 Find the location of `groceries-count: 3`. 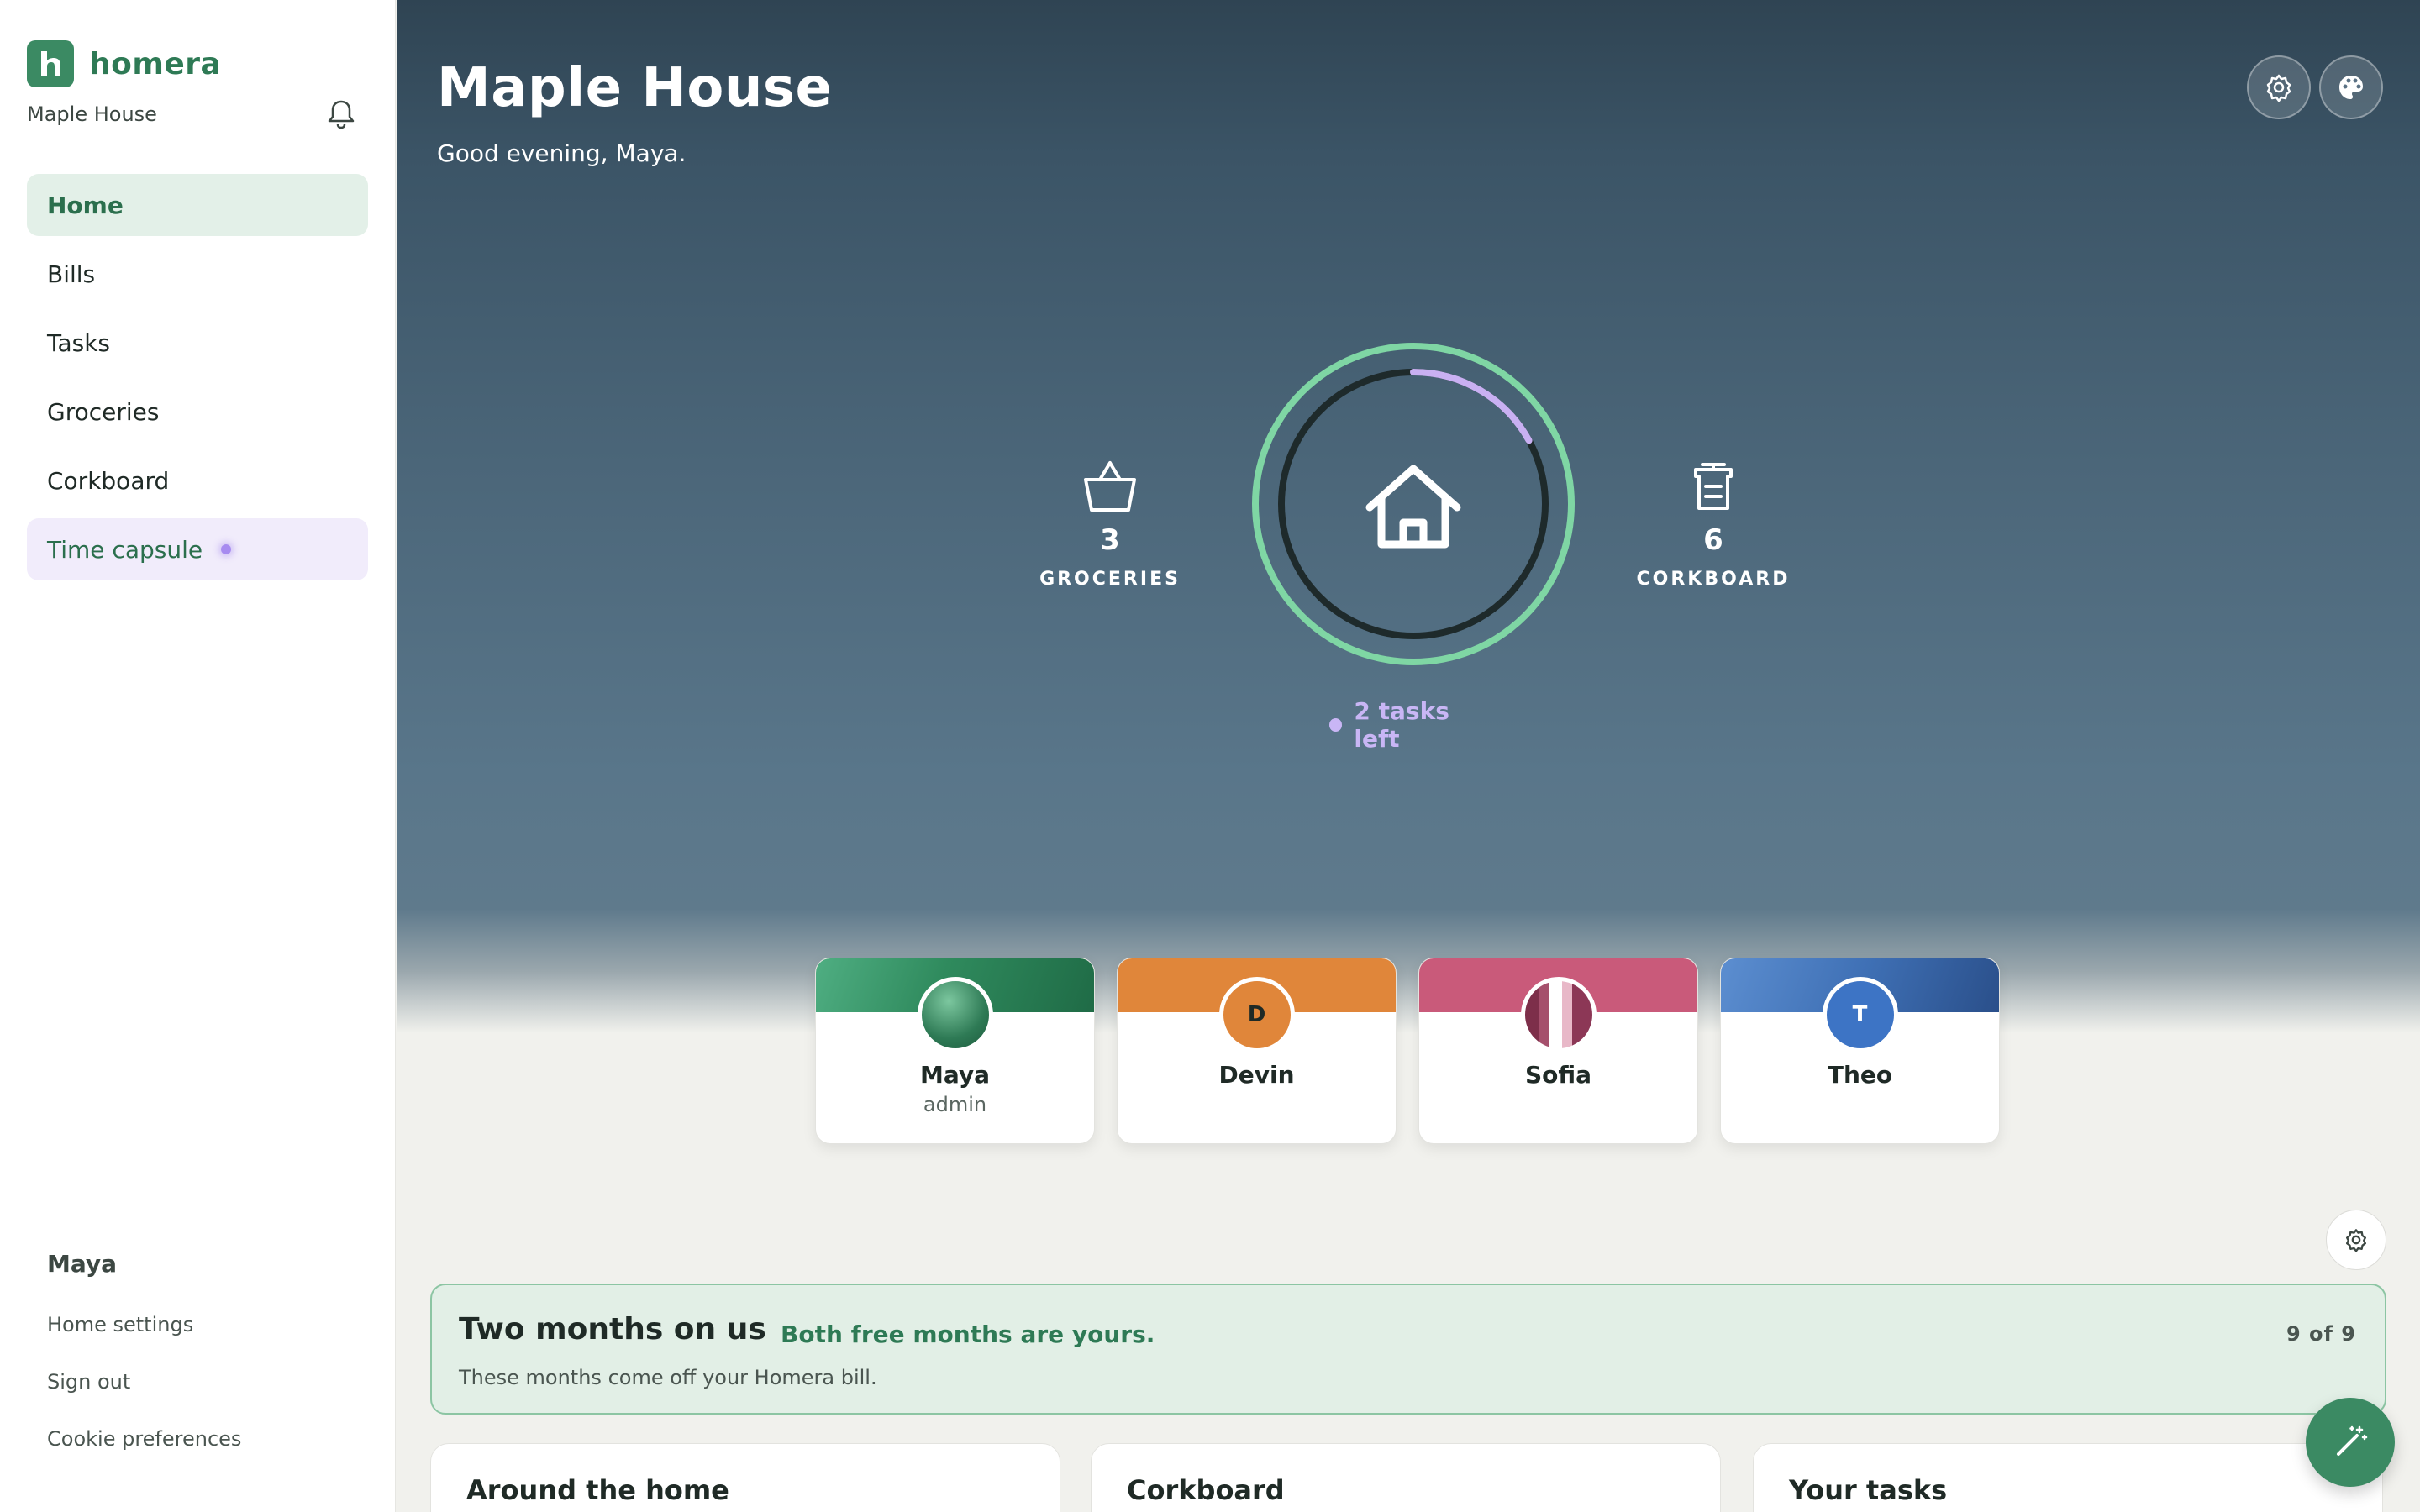

groceries-count: 3 is located at coordinates (1110, 540).